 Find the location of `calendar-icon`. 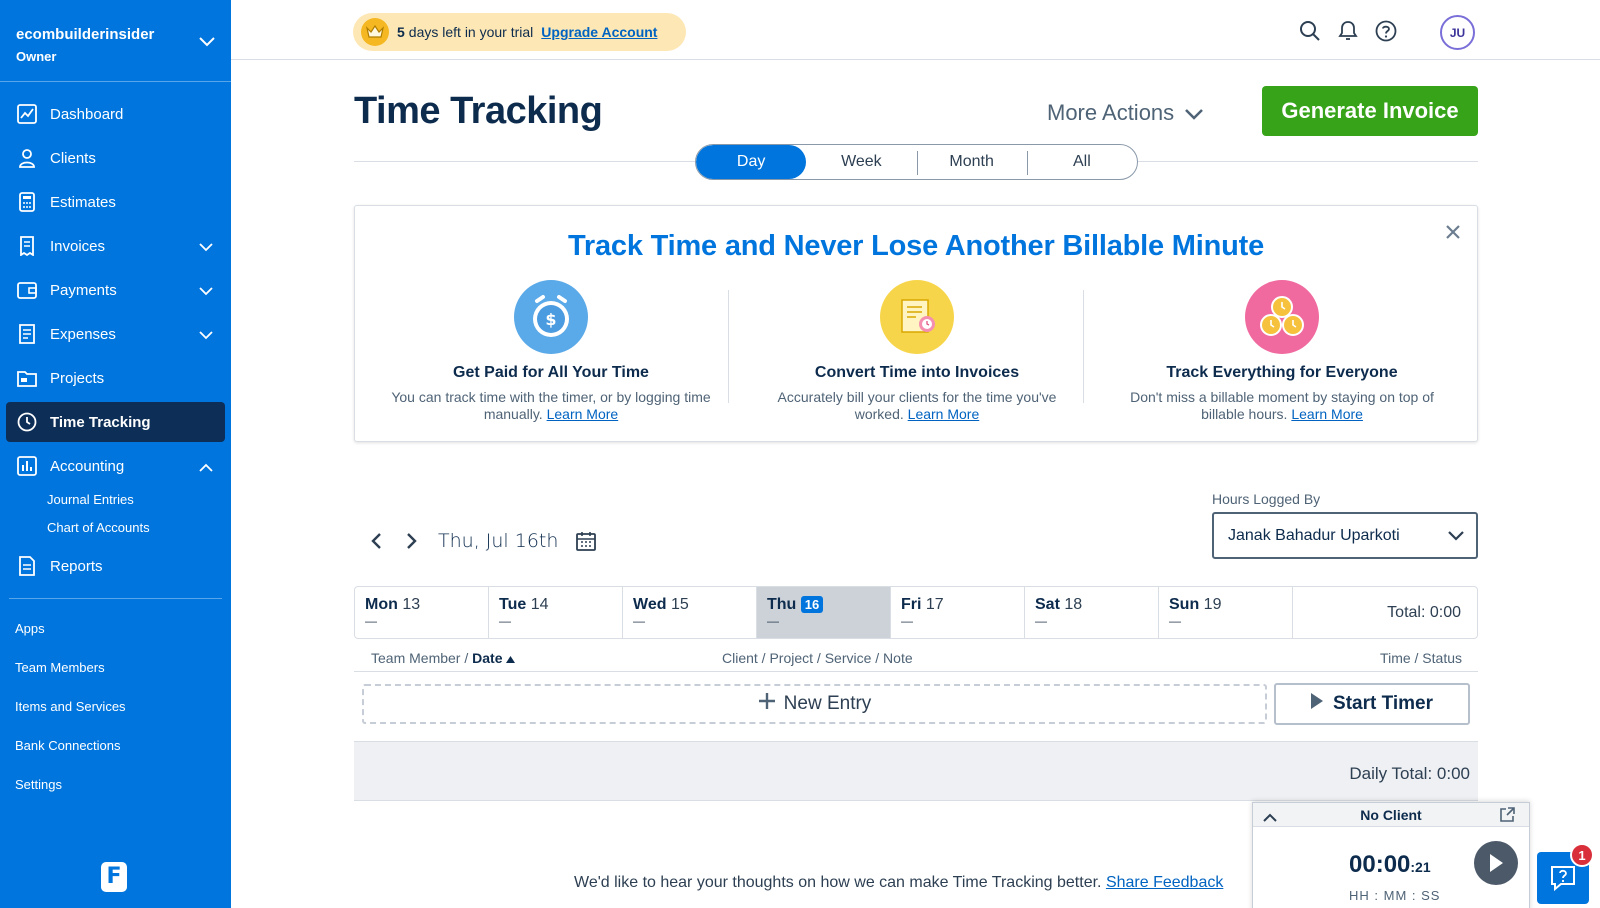

calendar-icon is located at coordinates (586, 541).